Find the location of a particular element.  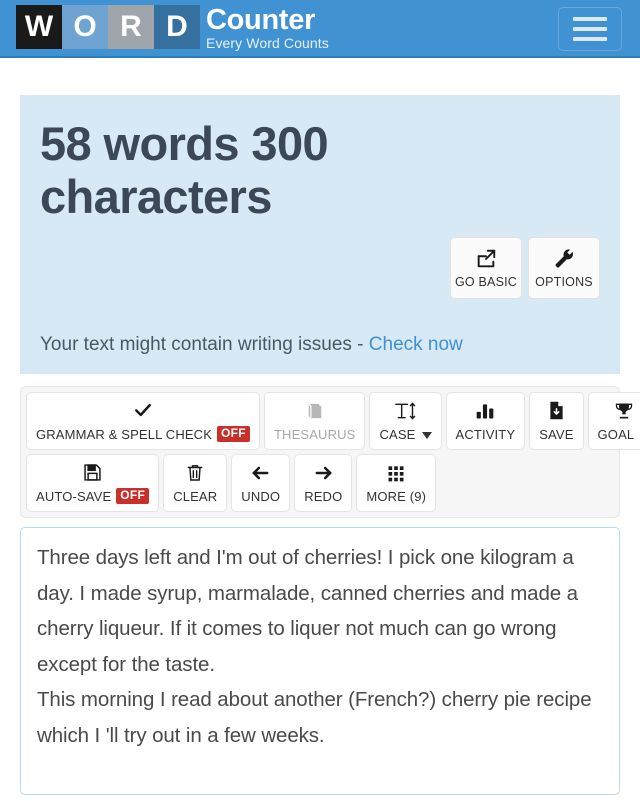

word-count-summary: 58 words 300 characters is located at coordinates (184, 170).